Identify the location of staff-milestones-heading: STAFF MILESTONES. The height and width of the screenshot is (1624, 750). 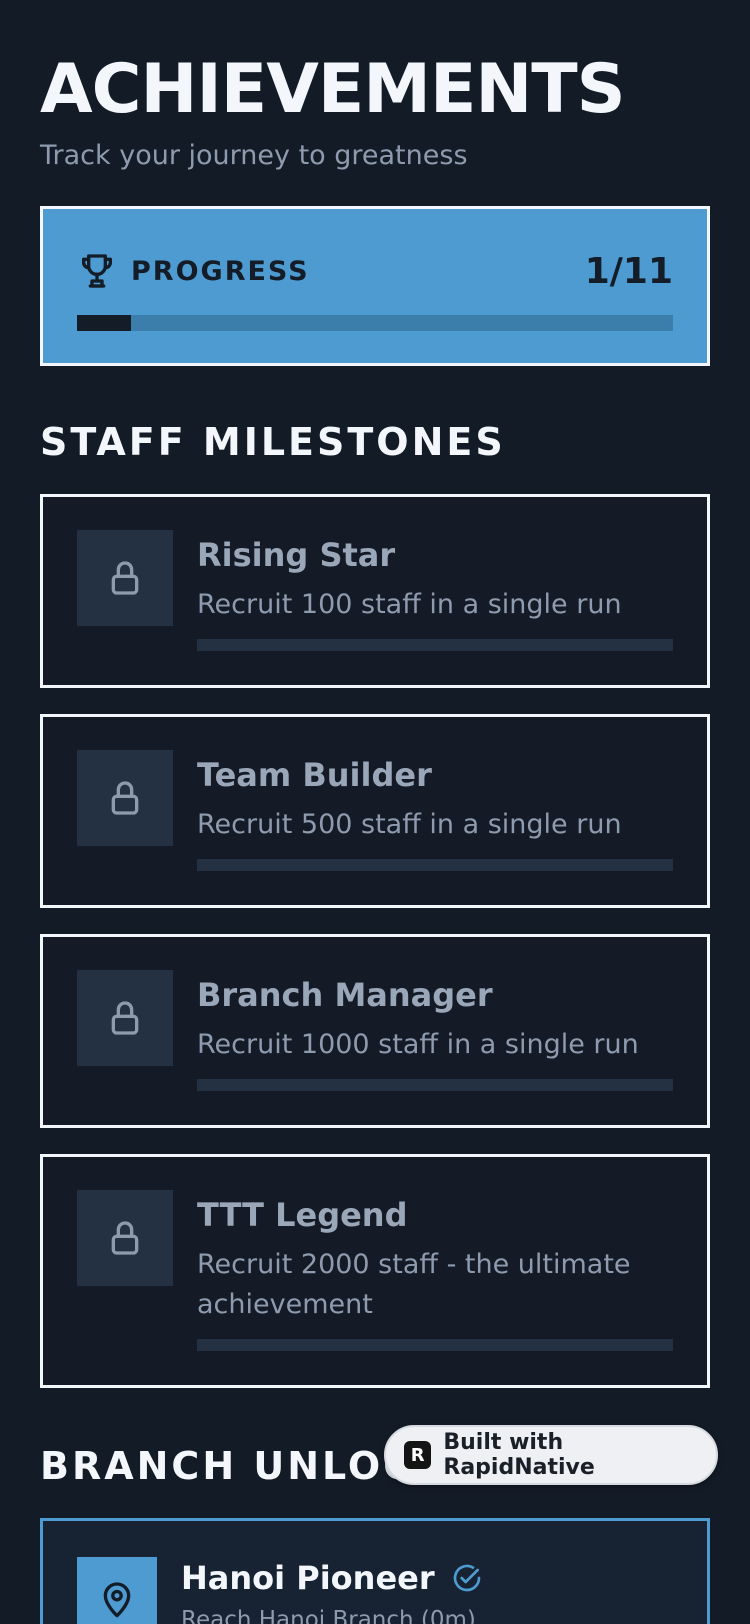
(273, 442).